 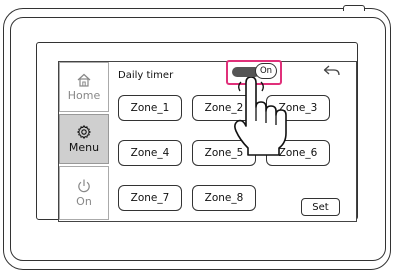 I want to click on home-icon, so click(x=84, y=80).